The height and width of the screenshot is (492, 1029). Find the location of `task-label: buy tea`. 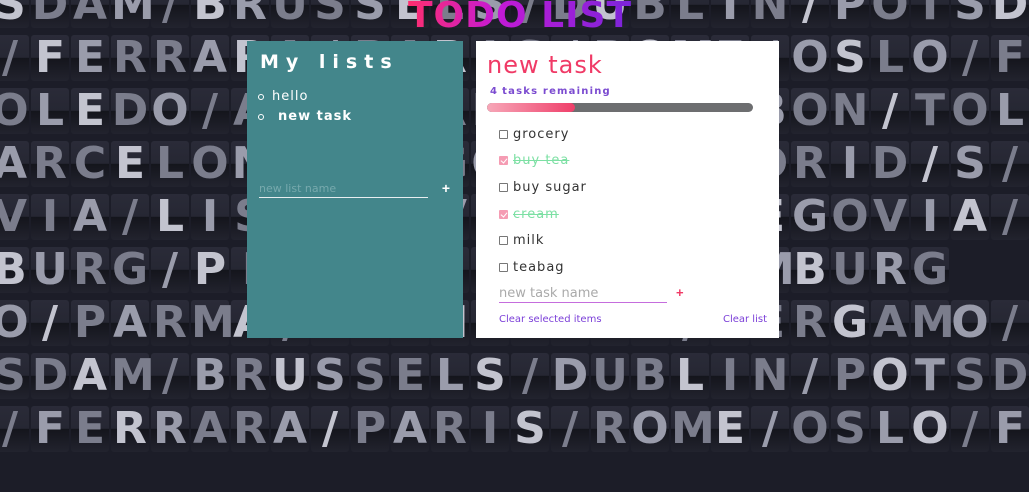

task-label: buy tea is located at coordinates (541, 161).